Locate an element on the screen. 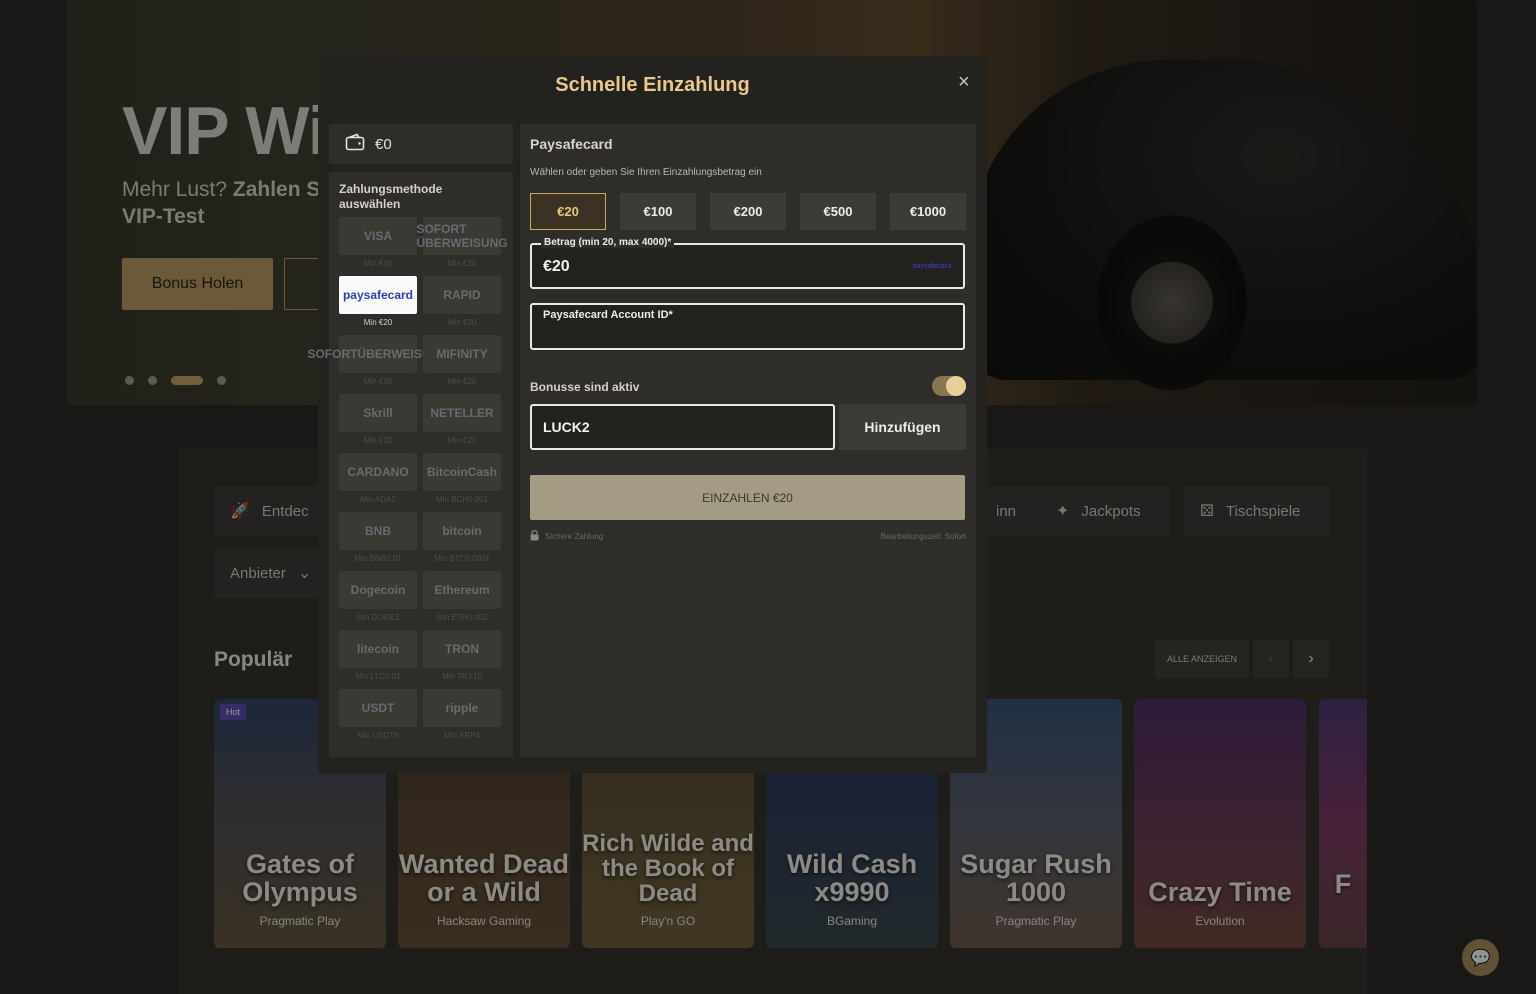  bonus-row: Bonusse sind aktiv is located at coordinates (748, 387).